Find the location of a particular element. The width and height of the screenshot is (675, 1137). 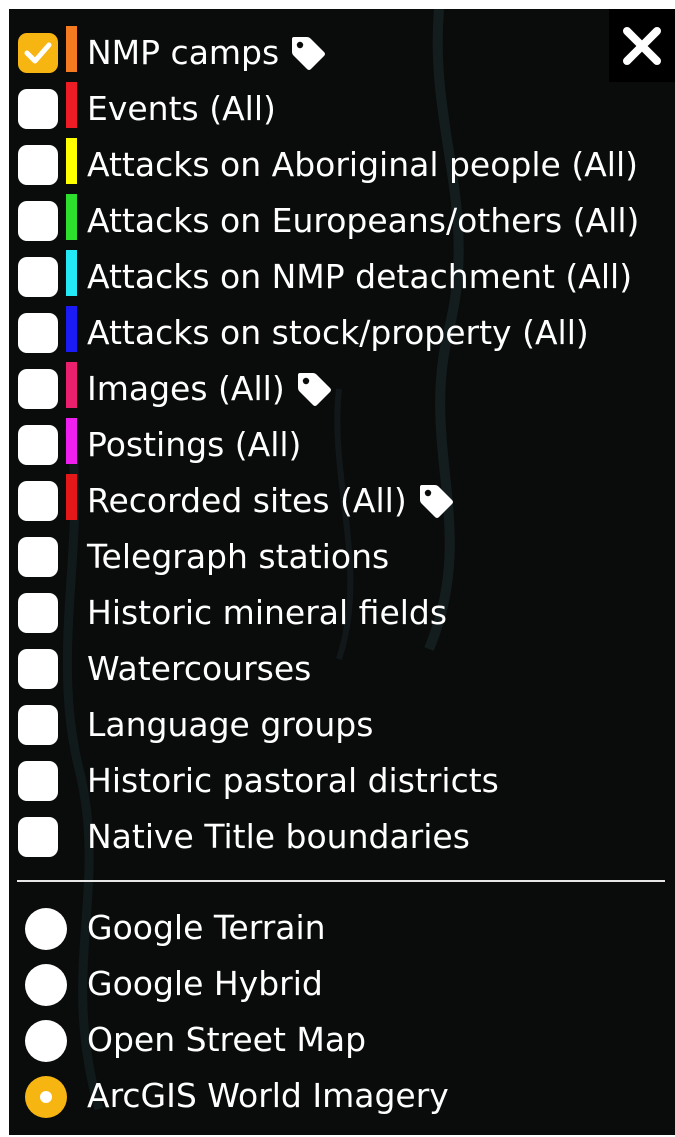

basemap-label: ArcGIS World Imagery is located at coordinates (268, 1096).